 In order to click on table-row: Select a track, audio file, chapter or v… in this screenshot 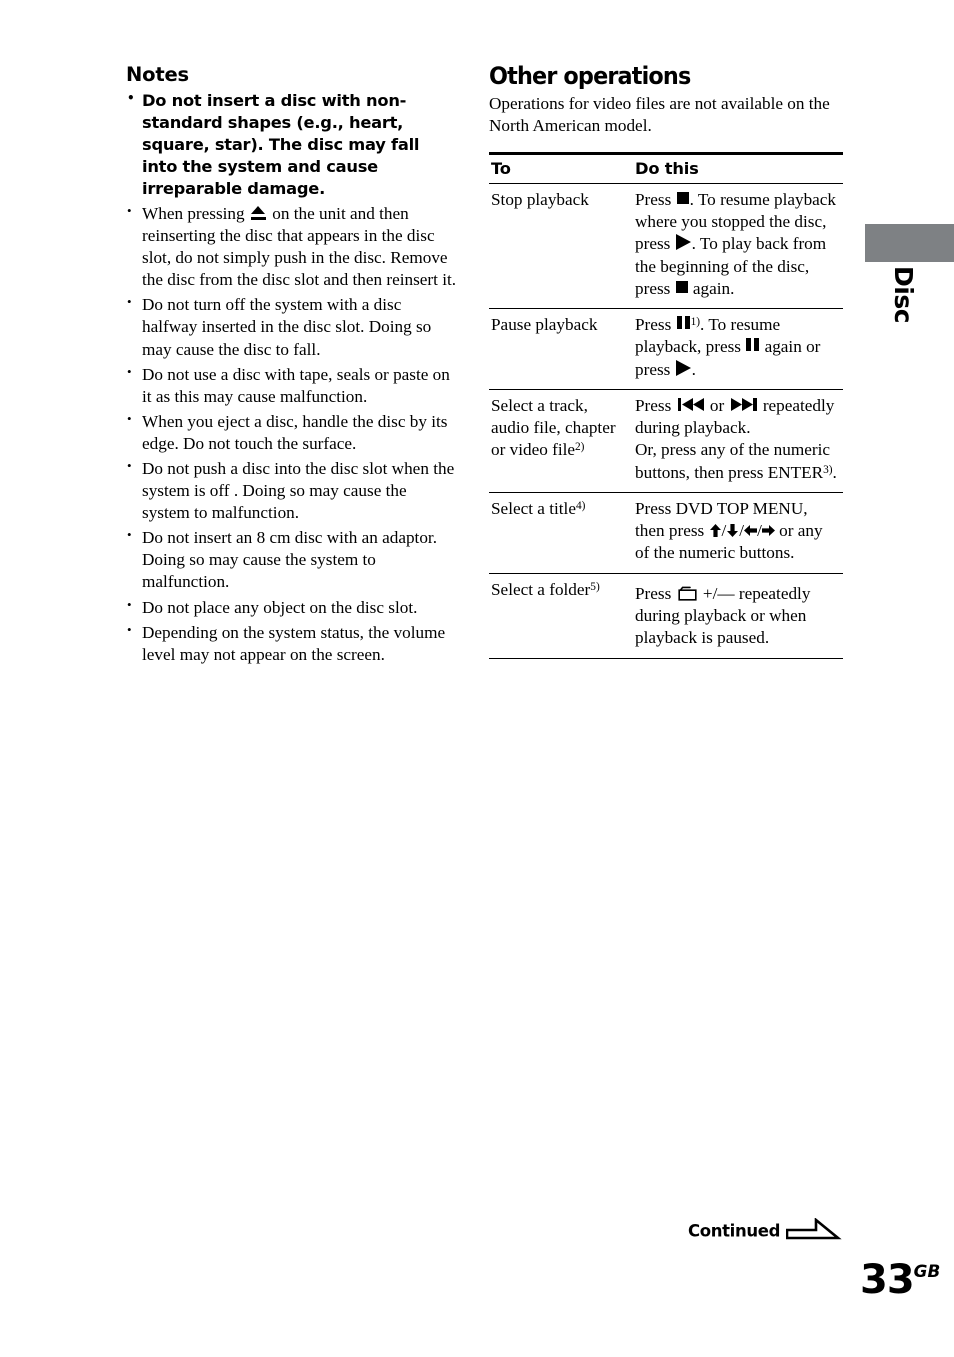, I will do `click(666, 441)`.